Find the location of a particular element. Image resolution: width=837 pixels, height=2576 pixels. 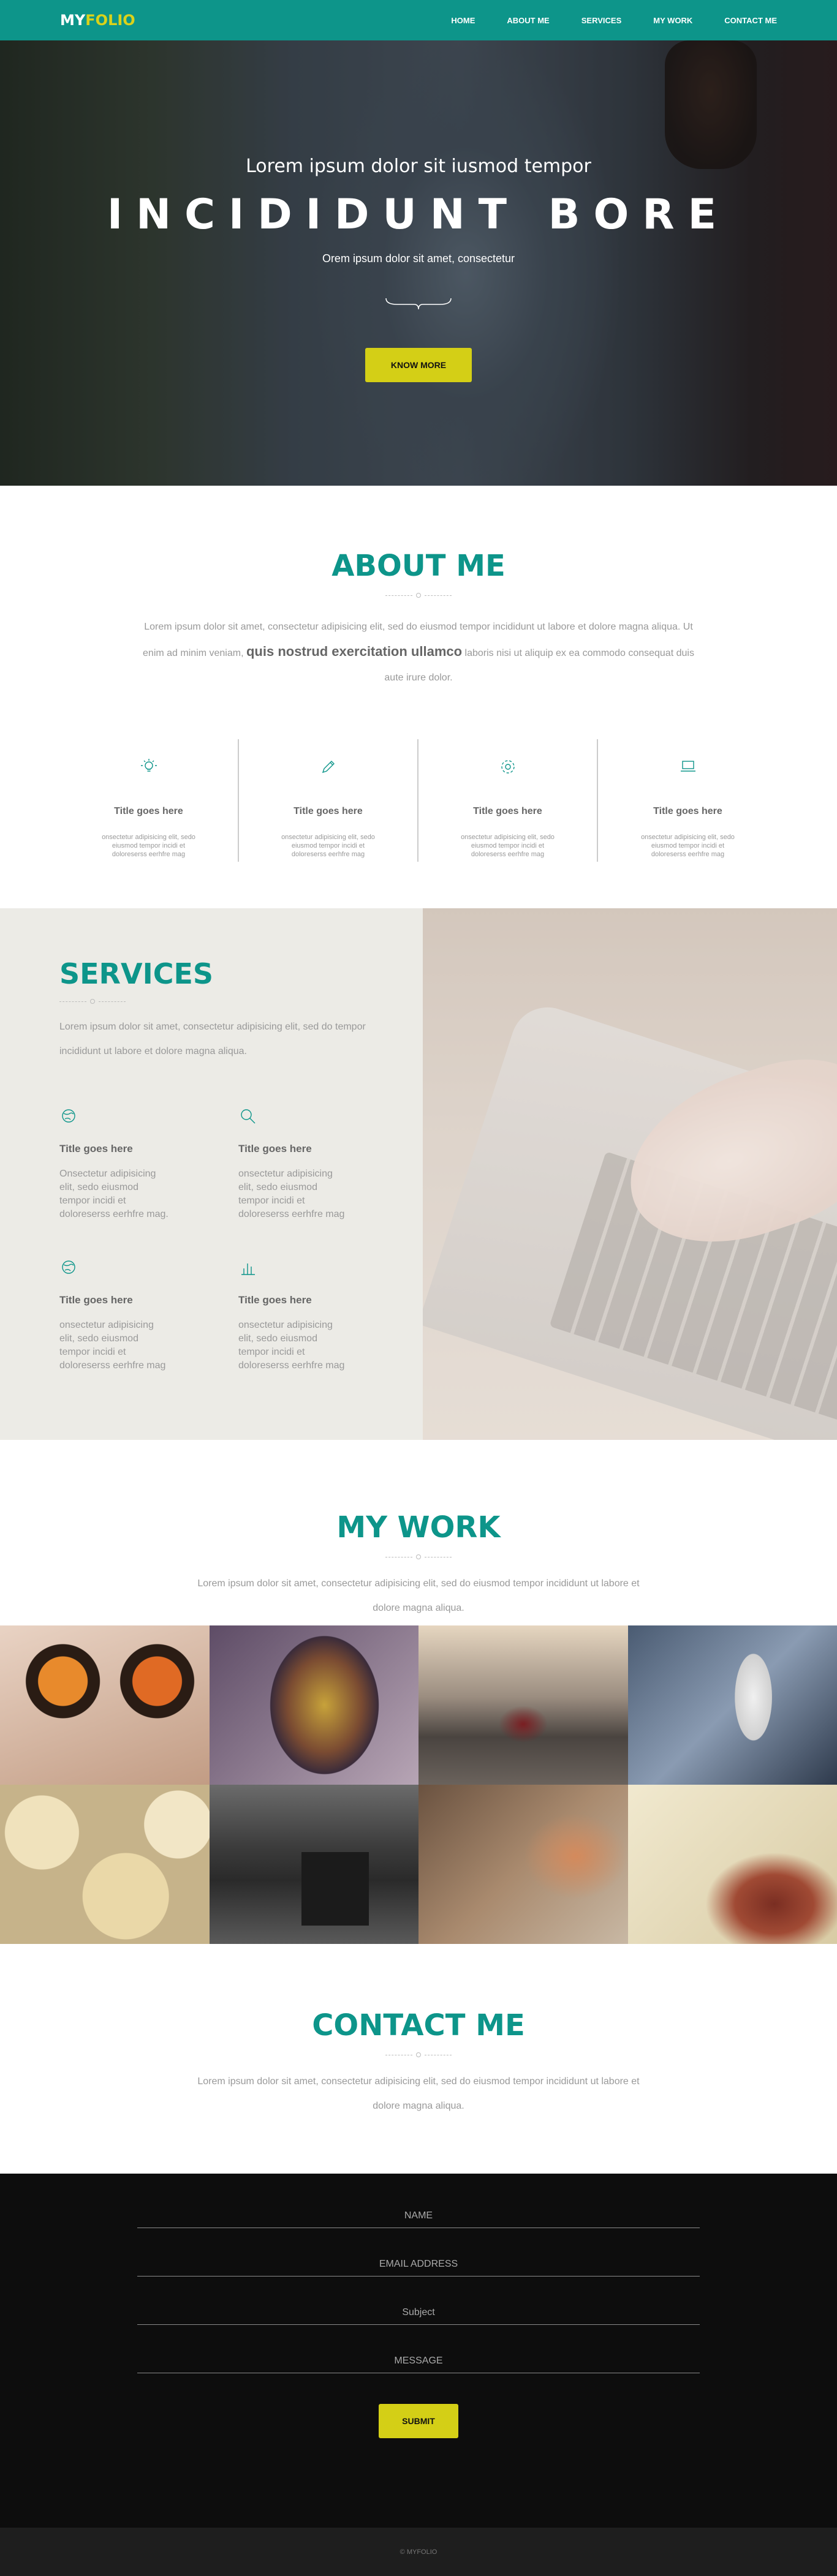

subject-field-wrapper is located at coordinates (418, 2316).